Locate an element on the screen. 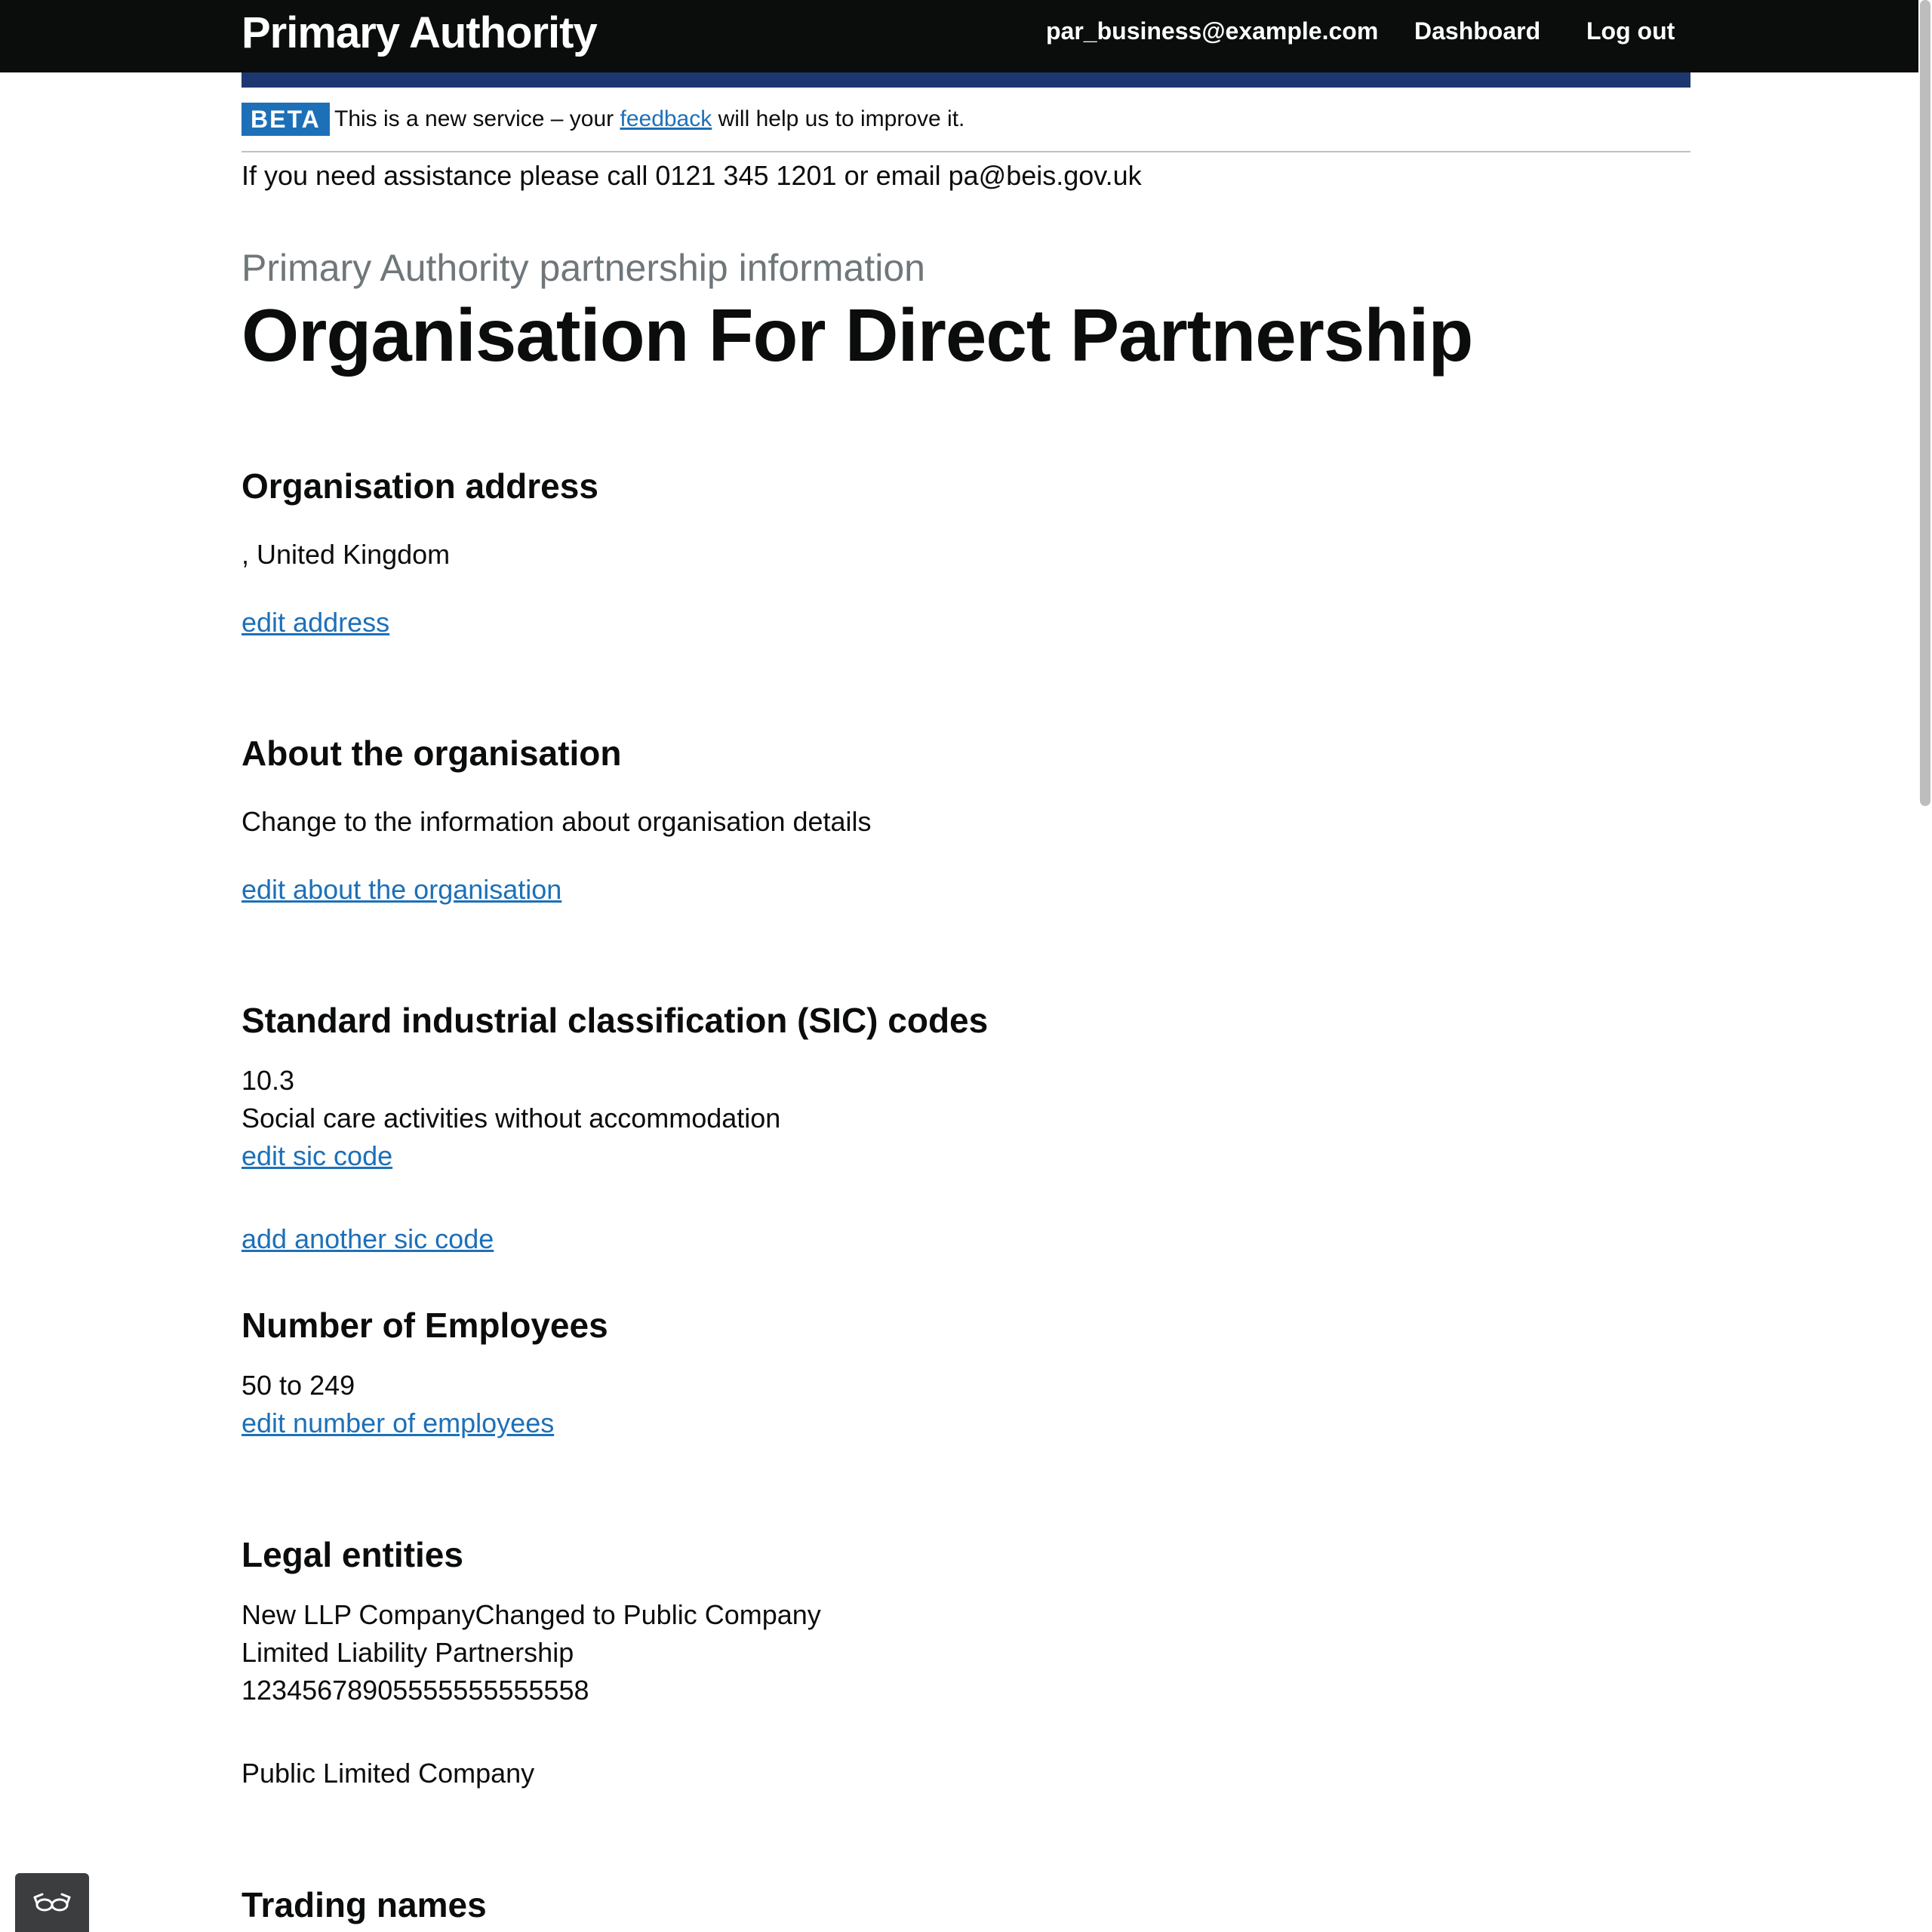 The height and width of the screenshot is (1932, 1932). page-scrollbar is located at coordinates (1925, 966).